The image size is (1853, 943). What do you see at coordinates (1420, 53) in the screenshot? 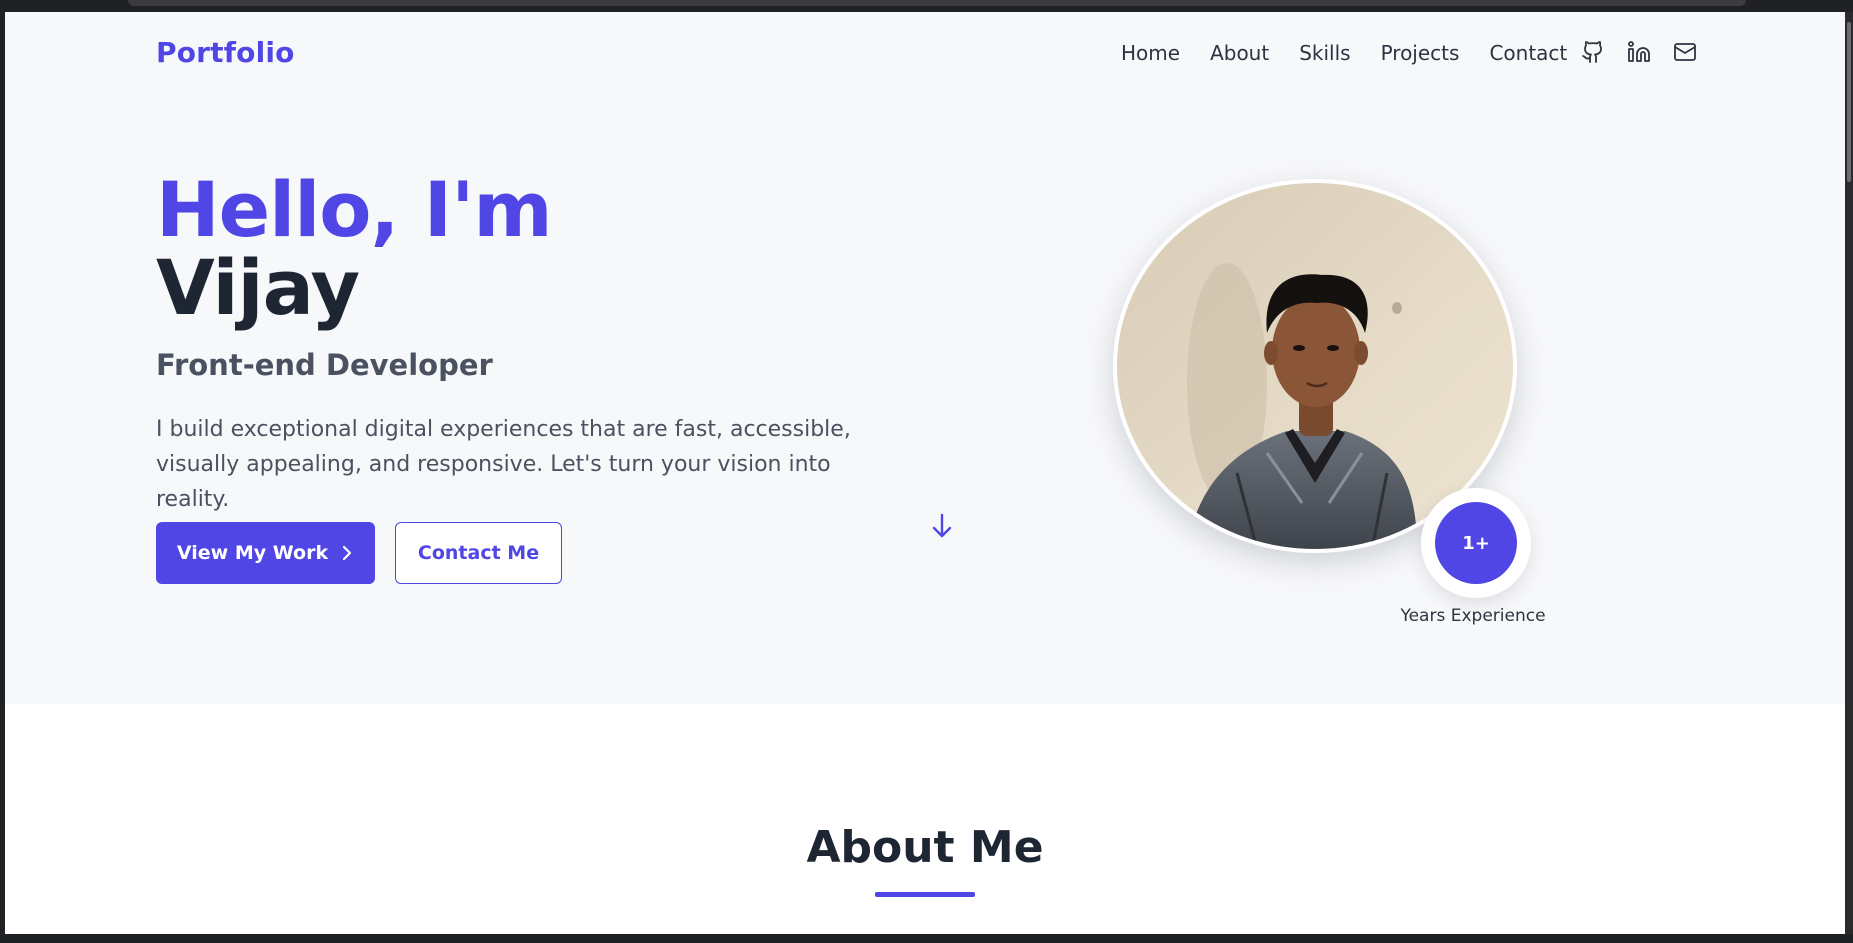
I see `nav-link-projects: Projects` at bounding box center [1420, 53].